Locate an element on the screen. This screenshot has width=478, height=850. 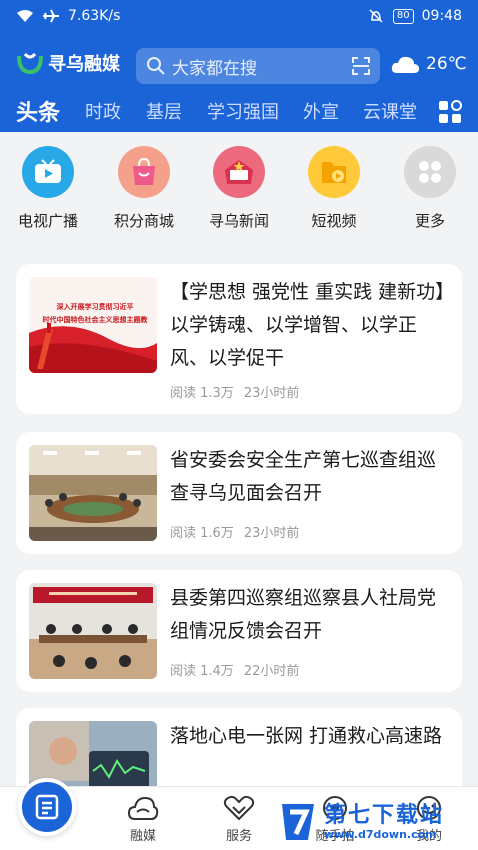
battery-indicator: 80 is located at coordinates (403, 16).